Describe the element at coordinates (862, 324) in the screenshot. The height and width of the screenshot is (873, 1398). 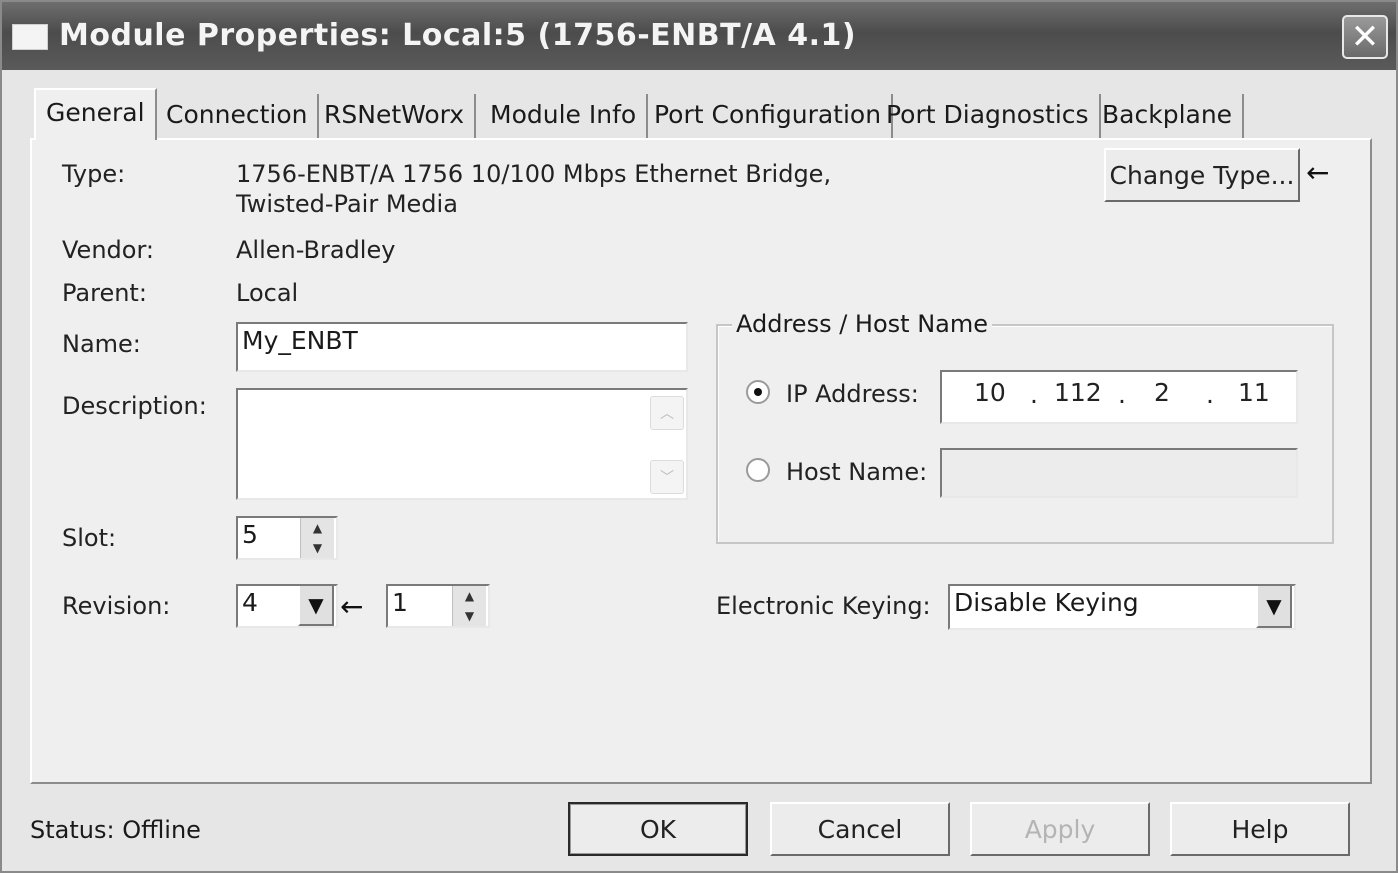
I see `address-group-title: Address / Host Name` at that location.